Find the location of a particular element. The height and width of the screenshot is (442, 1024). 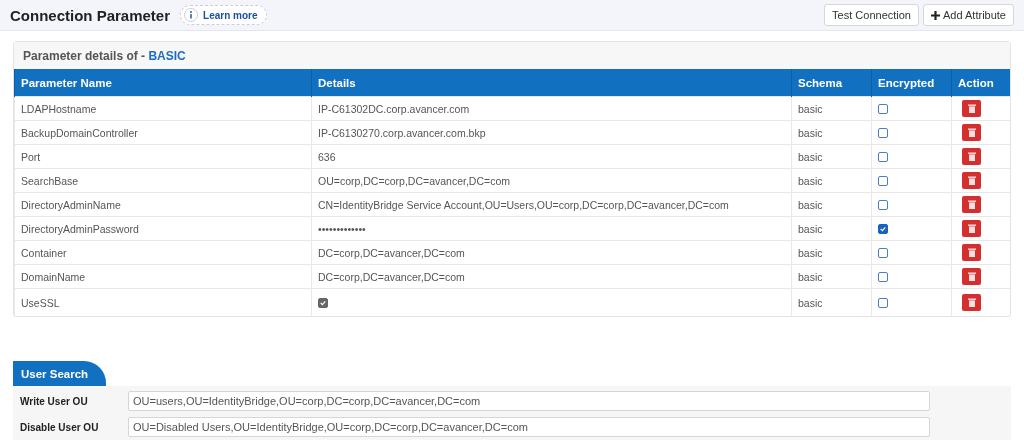

page-title: Connection Parameter is located at coordinates (90, 15).